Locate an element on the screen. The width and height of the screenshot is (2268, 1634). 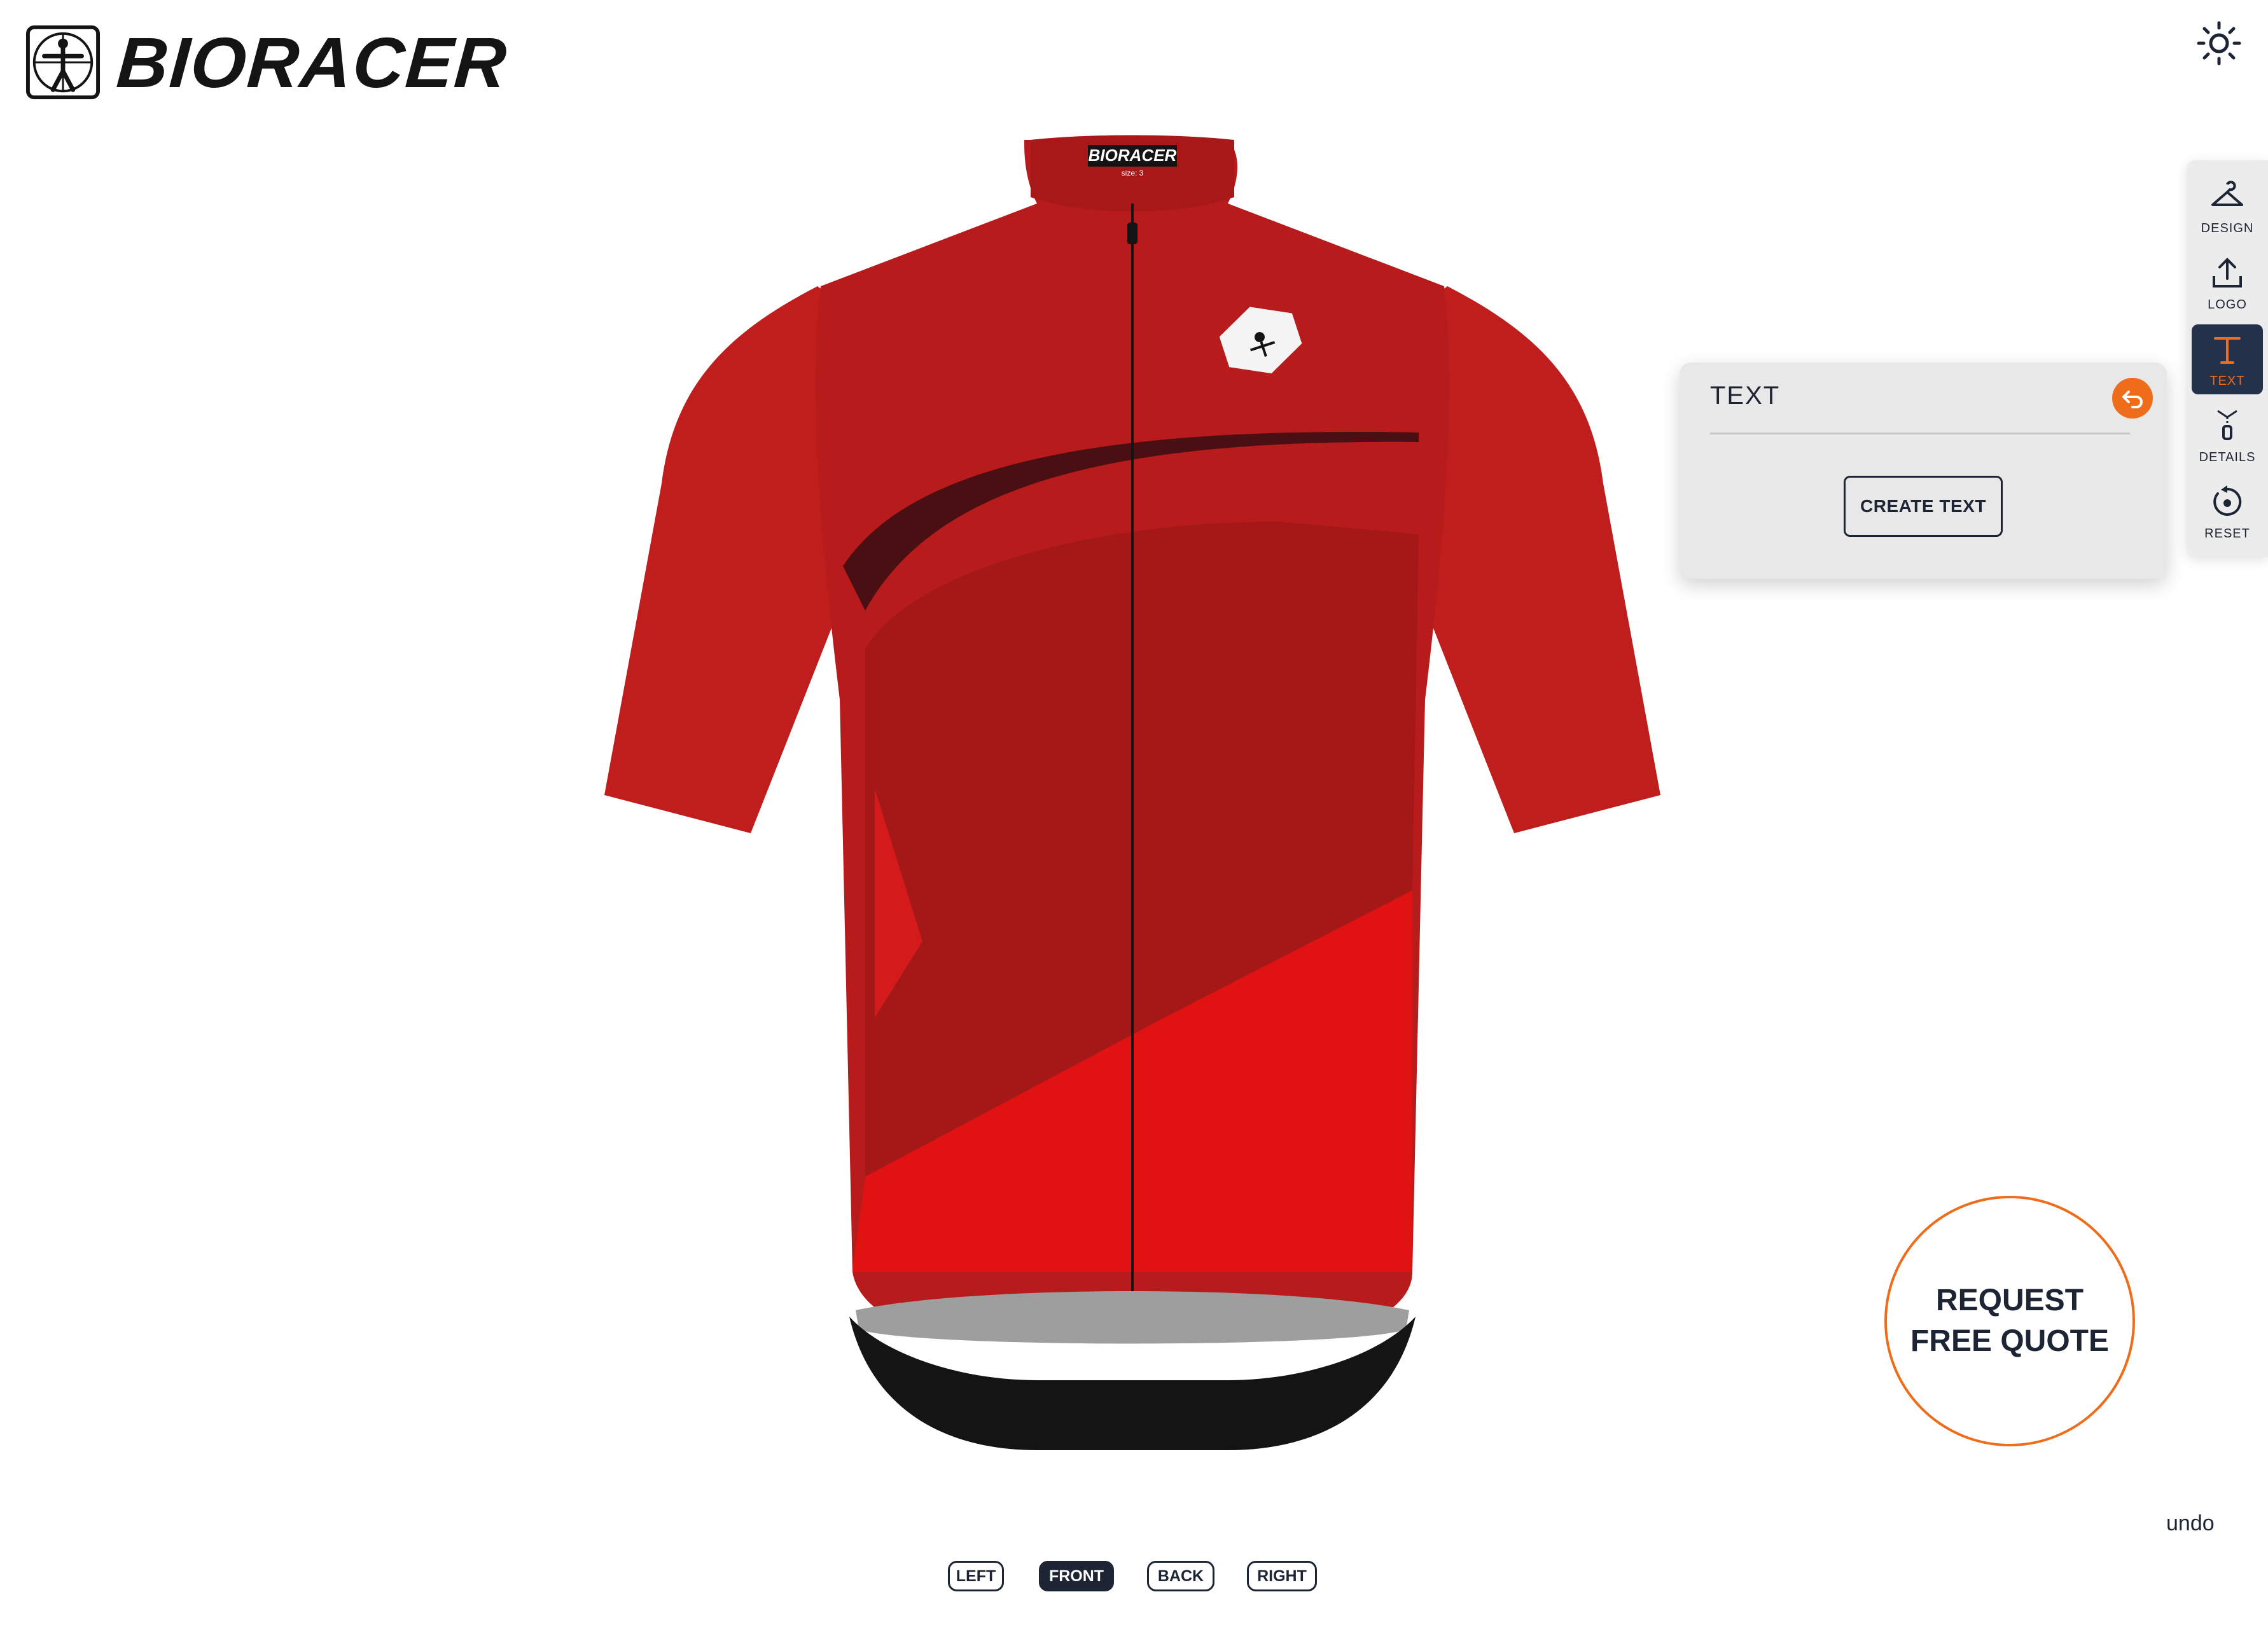
text-icon is located at coordinates (2227, 350).